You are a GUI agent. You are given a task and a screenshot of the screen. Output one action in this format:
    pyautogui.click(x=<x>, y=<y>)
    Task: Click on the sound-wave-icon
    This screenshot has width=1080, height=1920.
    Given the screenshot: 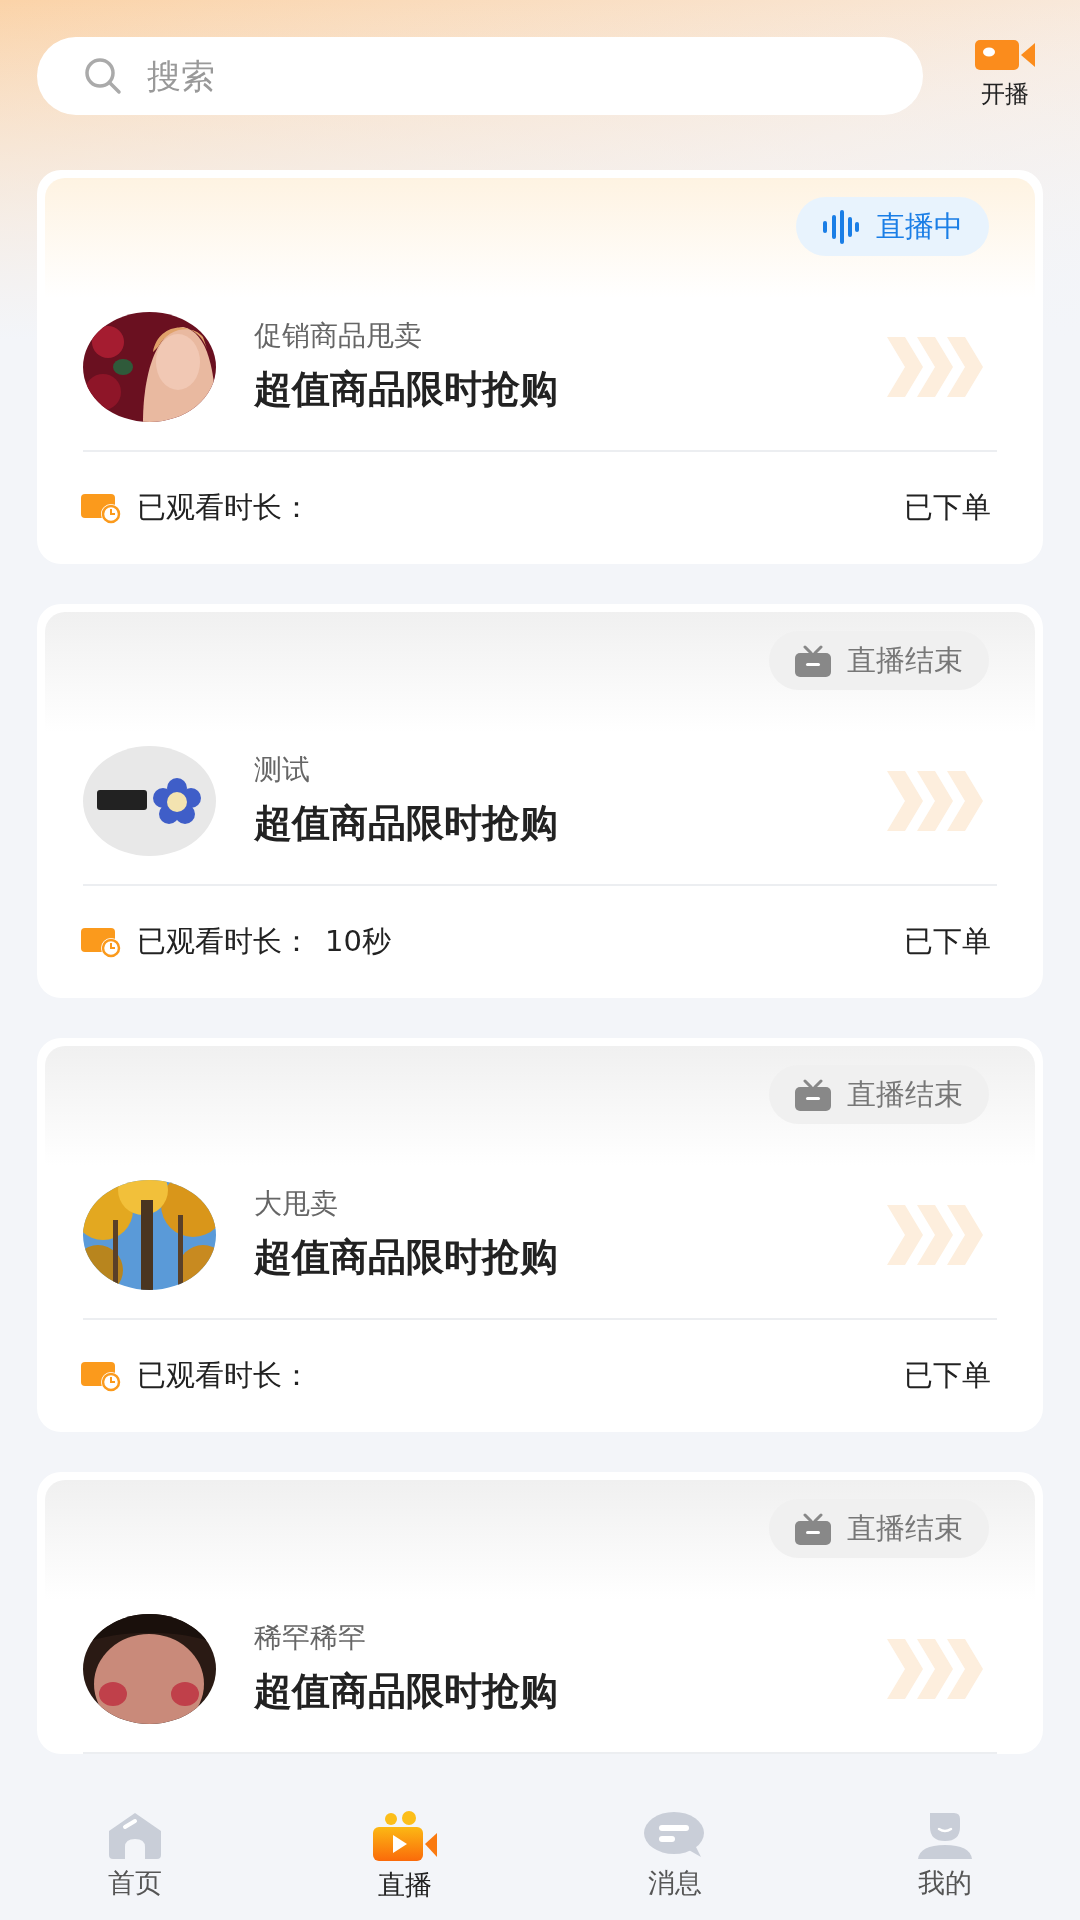 What is the action you would take?
    pyautogui.click(x=841, y=226)
    